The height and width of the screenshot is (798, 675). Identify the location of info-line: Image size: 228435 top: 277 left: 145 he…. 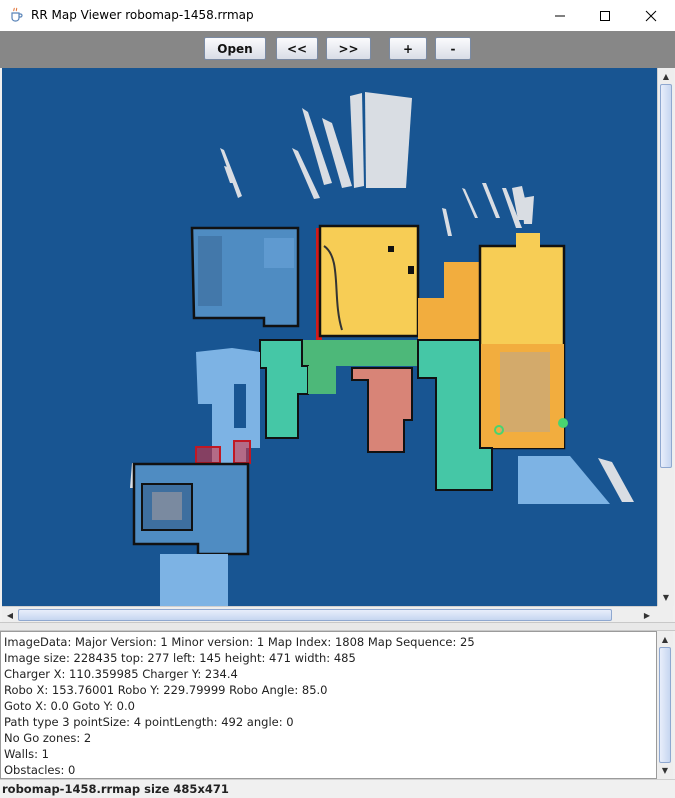
(180, 658).